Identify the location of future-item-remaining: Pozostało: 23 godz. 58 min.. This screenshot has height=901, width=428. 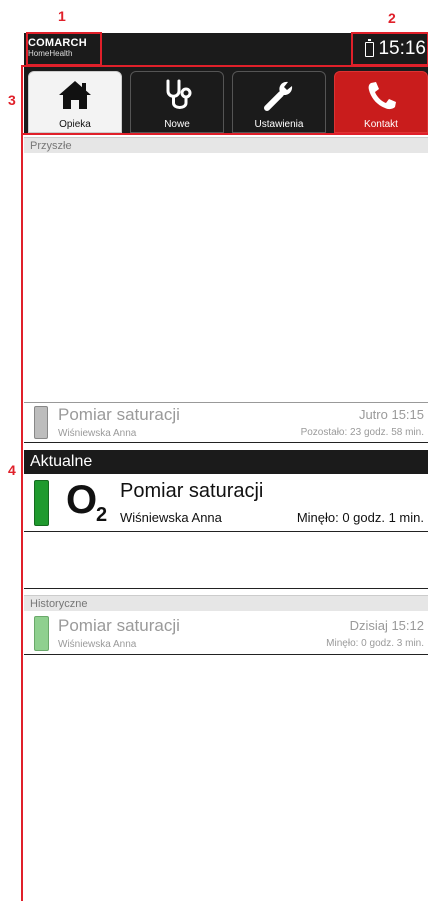
(362, 432).